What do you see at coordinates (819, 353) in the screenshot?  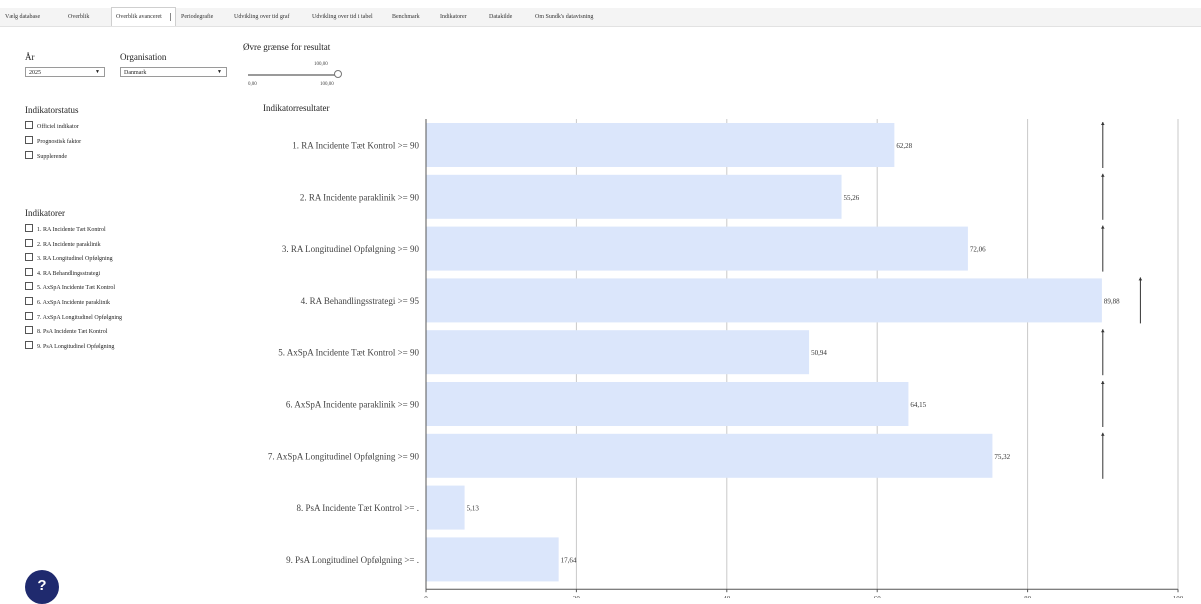 I see `bar-value-label: 50,94` at bounding box center [819, 353].